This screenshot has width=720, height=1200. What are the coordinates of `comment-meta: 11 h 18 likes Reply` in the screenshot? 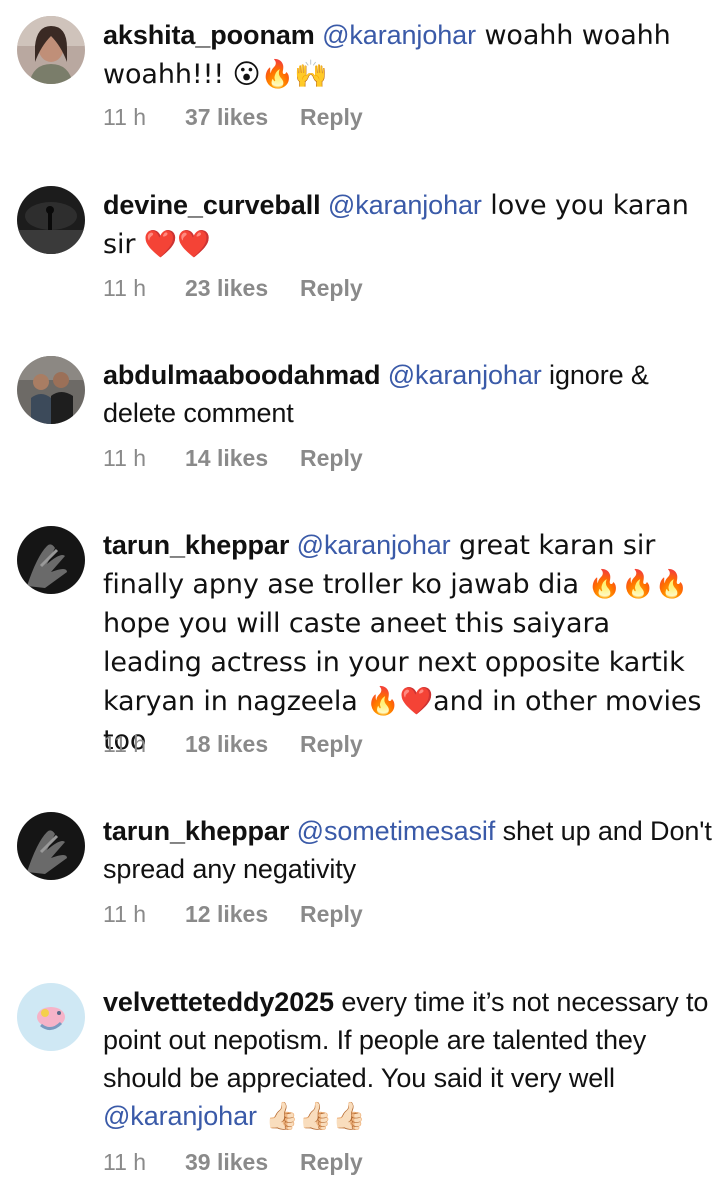 It's located at (233, 744).